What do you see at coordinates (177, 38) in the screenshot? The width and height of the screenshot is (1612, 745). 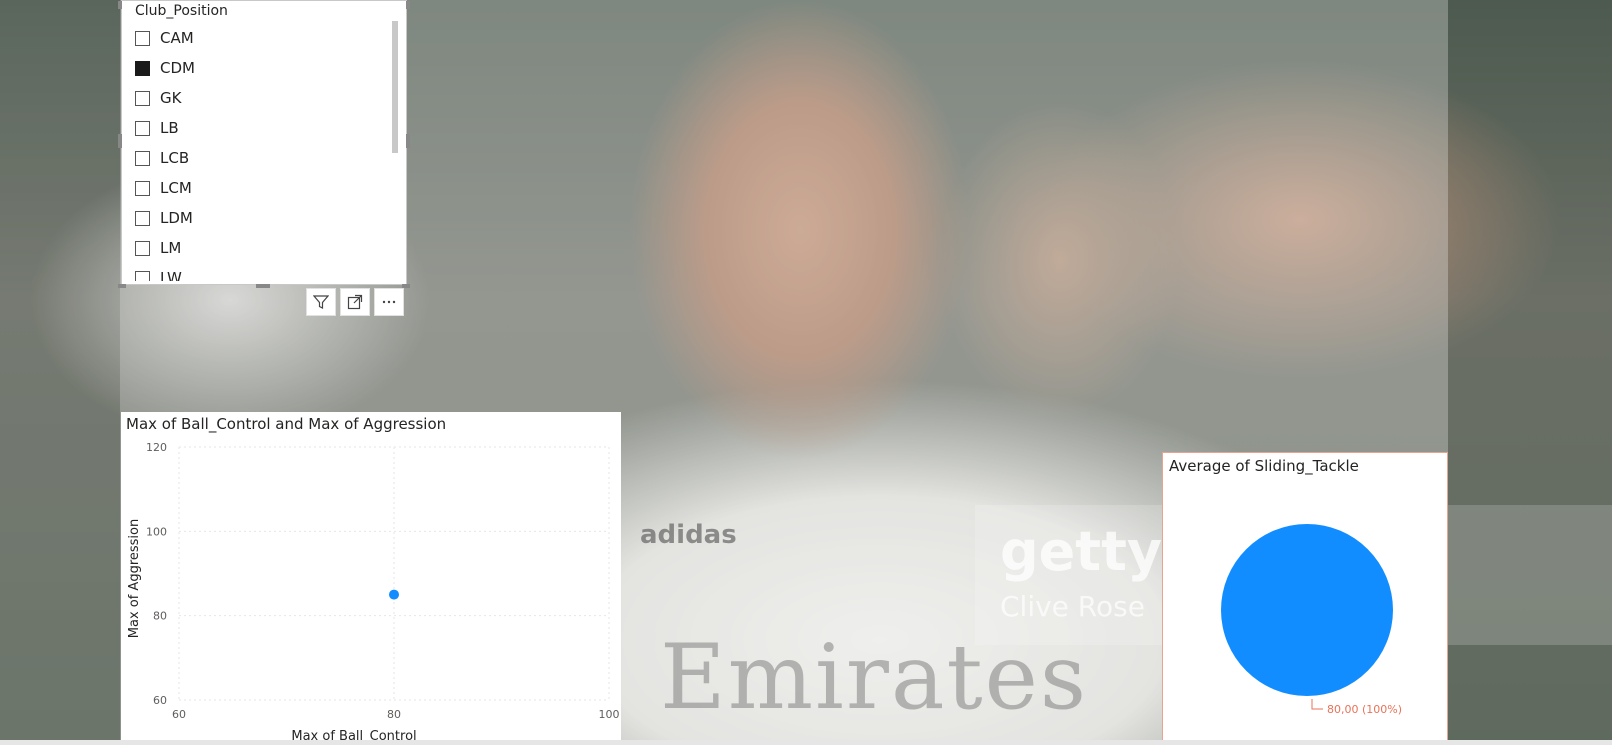 I see `slicer-item-label: CAM` at bounding box center [177, 38].